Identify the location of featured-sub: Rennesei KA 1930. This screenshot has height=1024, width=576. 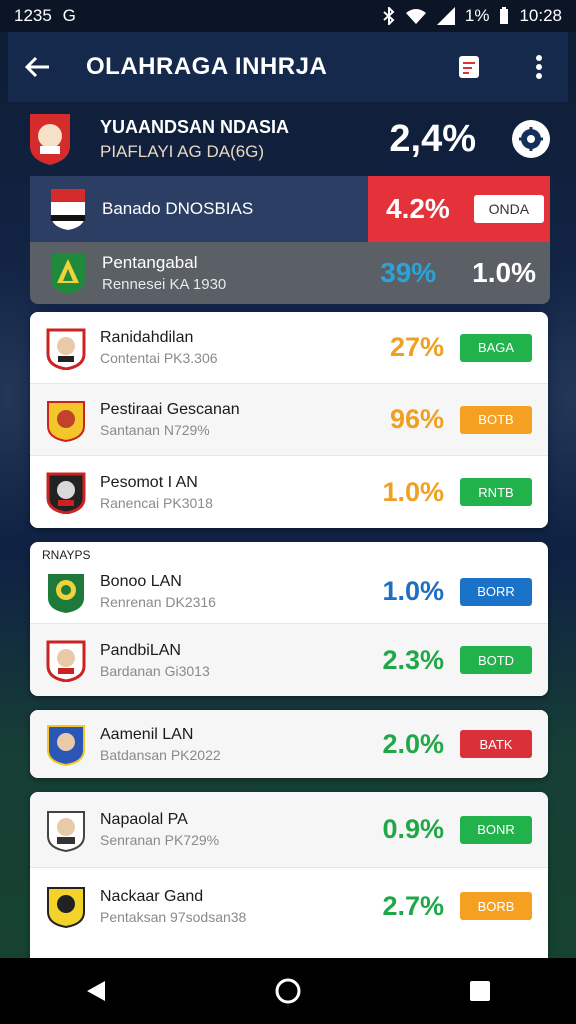
(164, 284).